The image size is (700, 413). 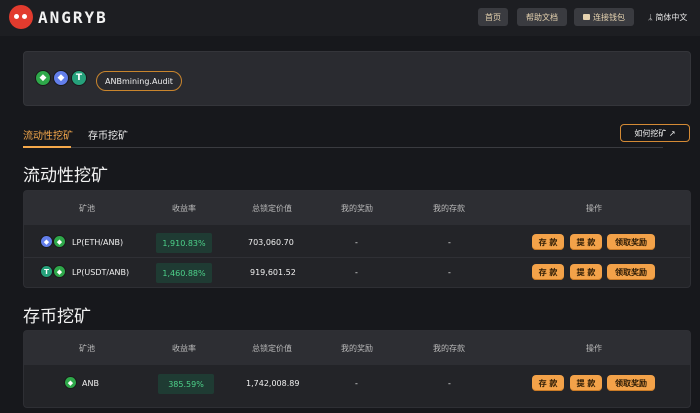 What do you see at coordinates (273, 383) in the screenshot?
I see `tvl-value: 1,742,008.89` at bounding box center [273, 383].